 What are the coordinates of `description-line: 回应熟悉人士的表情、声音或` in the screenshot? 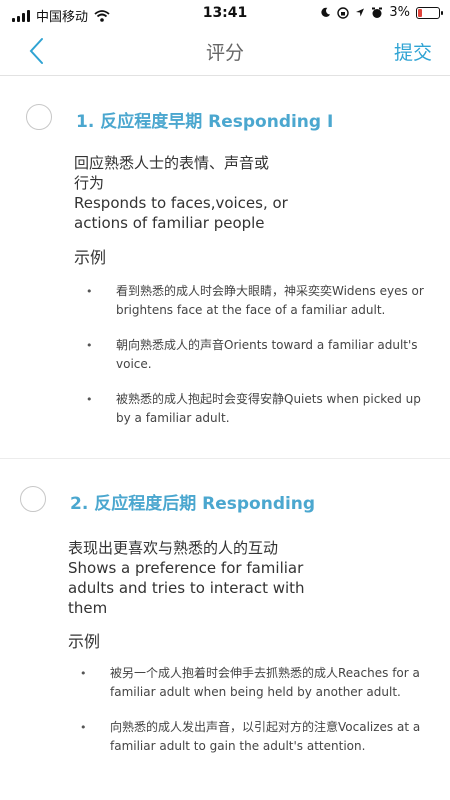 It's located at (172, 163).